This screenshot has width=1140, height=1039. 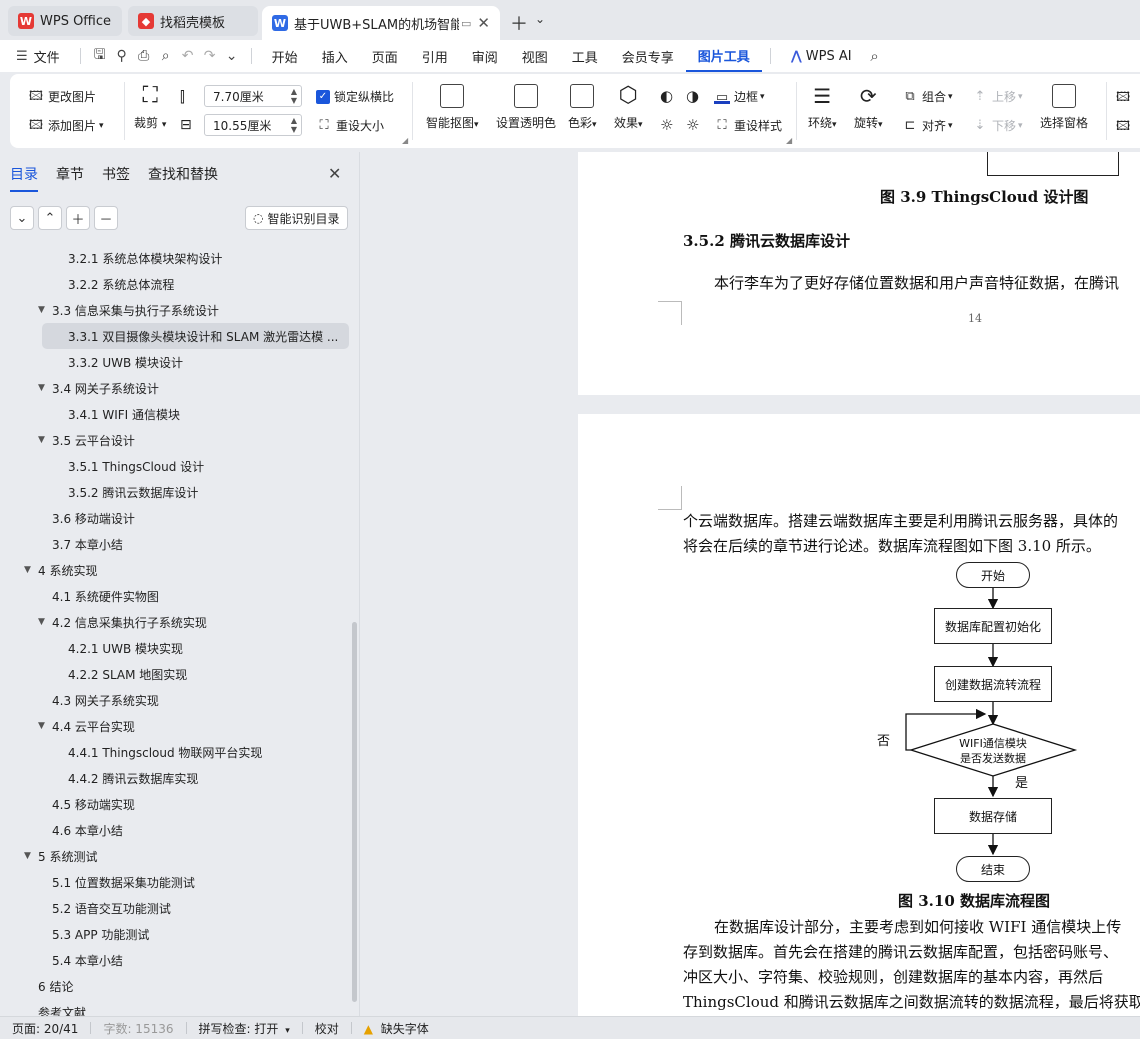 I want to click on toc-item: 3.5.2 腾讯云数据库设计, so click(x=175, y=492).